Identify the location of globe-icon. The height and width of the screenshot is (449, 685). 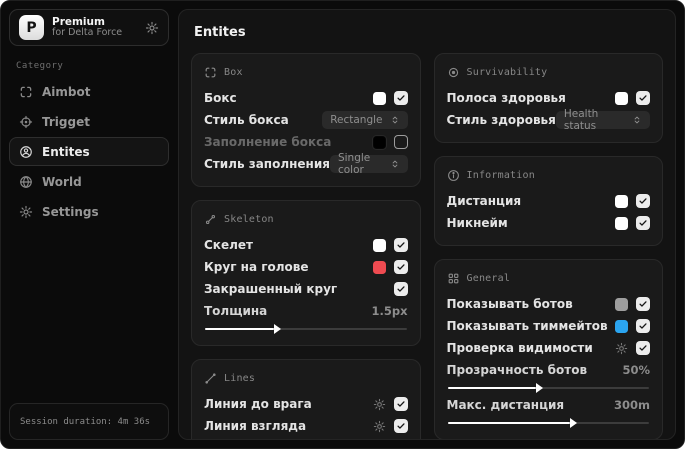
(26, 182).